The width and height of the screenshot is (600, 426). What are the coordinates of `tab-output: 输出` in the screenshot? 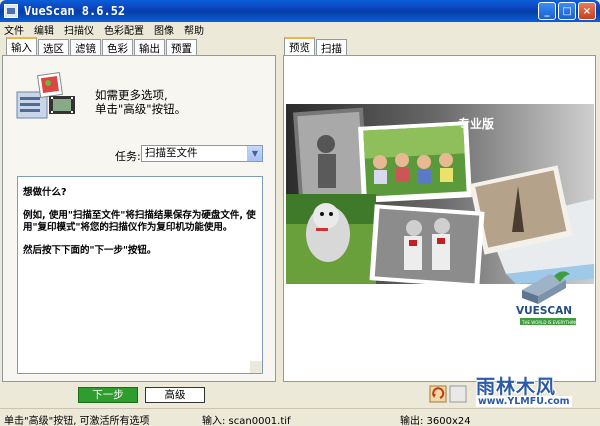 It's located at (149, 47).